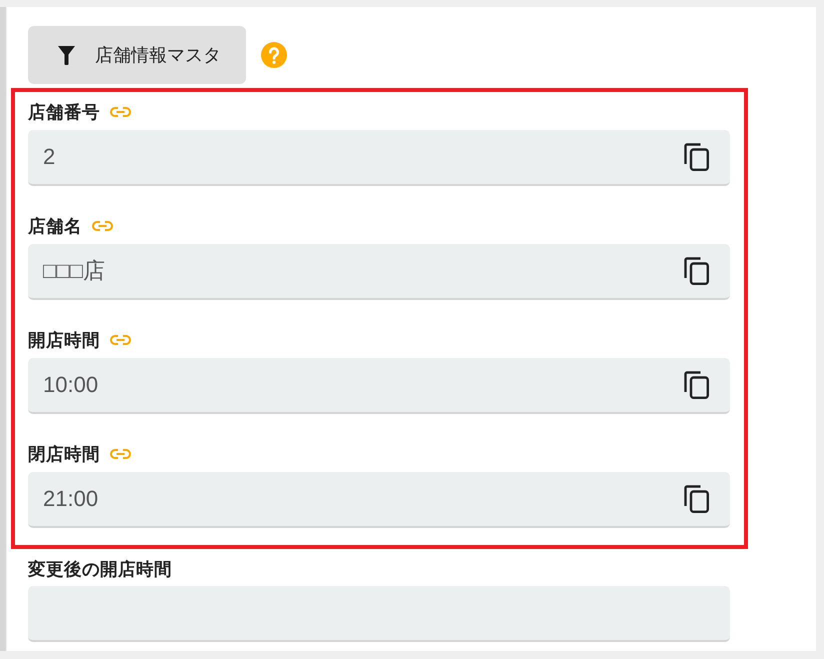  What do you see at coordinates (64, 454) in the screenshot?
I see `field-label: 閉店時間` at bounding box center [64, 454].